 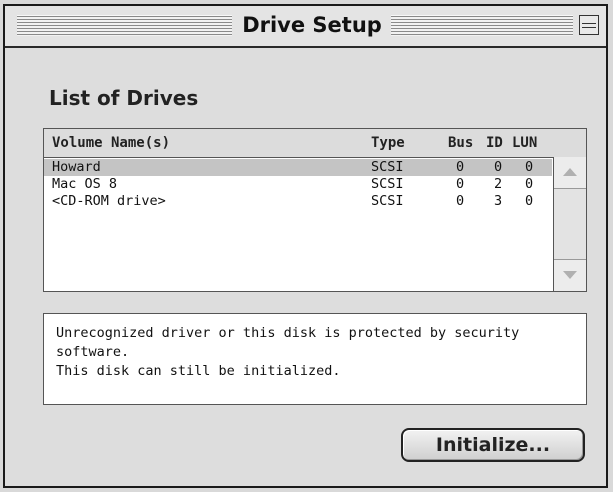 What do you see at coordinates (589, 25) in the screenshot?
I see `collapse-box-icon` at bounding box center [589, 25].